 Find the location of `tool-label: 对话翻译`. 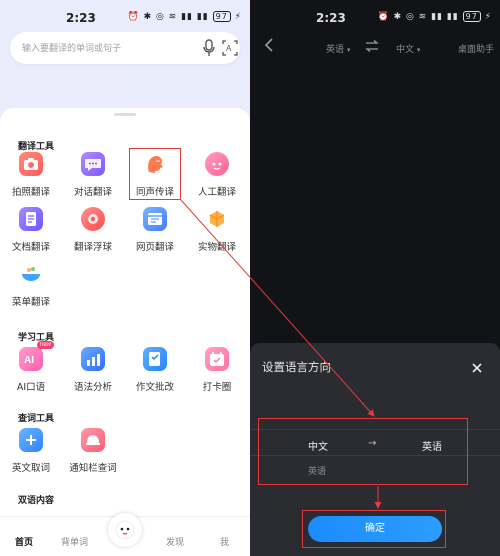

tool-label: 对话翻译 is located at coordinates (92, 192).